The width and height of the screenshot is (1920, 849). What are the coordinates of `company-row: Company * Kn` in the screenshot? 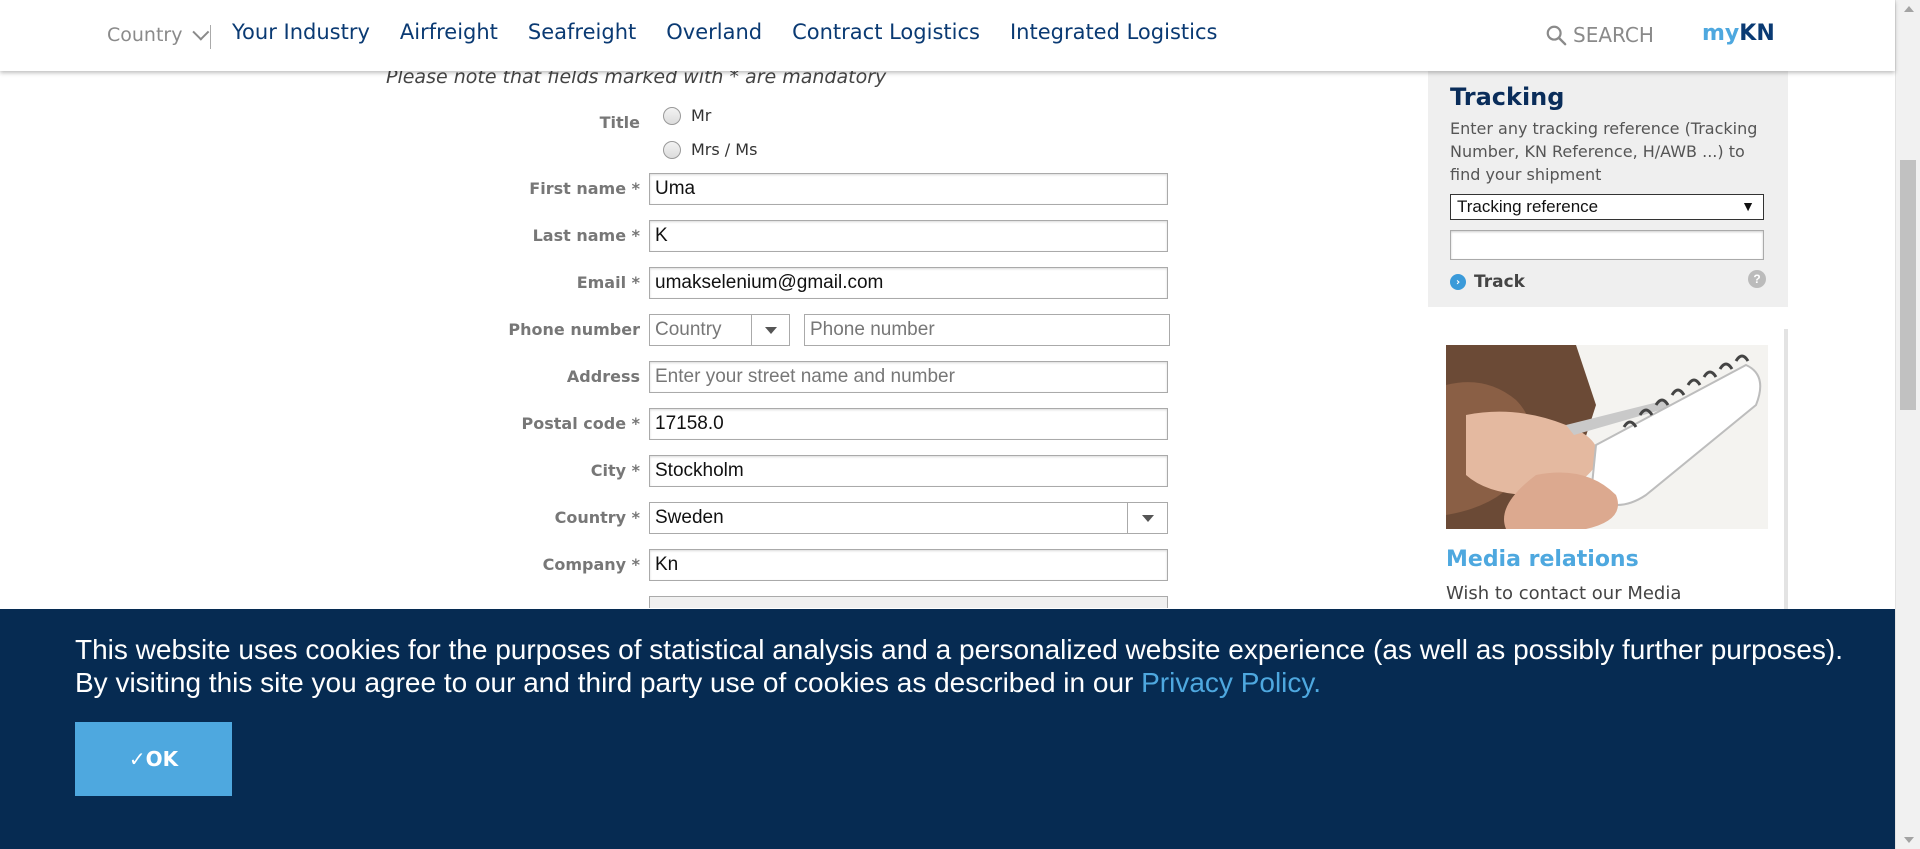 It's located at (600, 565).